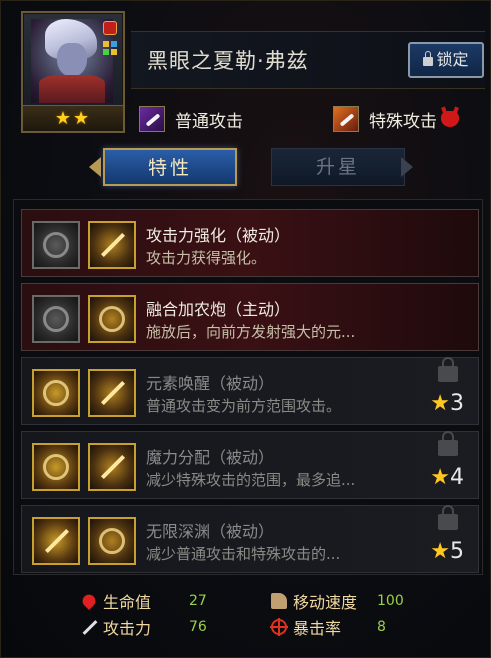 Image resolution: width=491 pixels, height=658 pixels. What do you see at coordinates (244, 406) in the screenshot?
I see `skill-description: 普通攻击变为前方范围攻击。` at bounding box center [244, 406].